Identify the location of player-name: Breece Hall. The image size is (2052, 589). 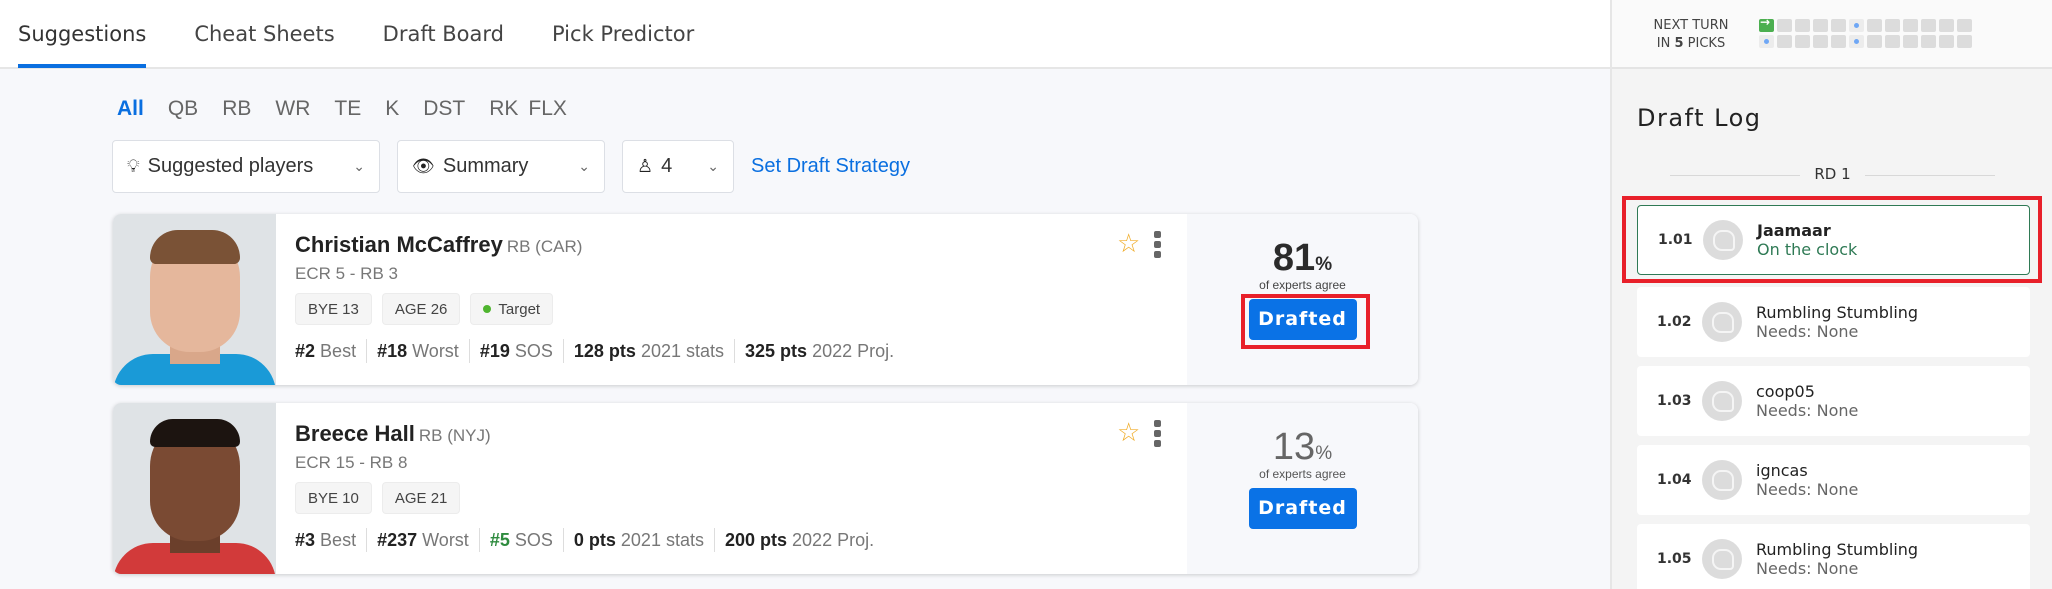
(355, 433).